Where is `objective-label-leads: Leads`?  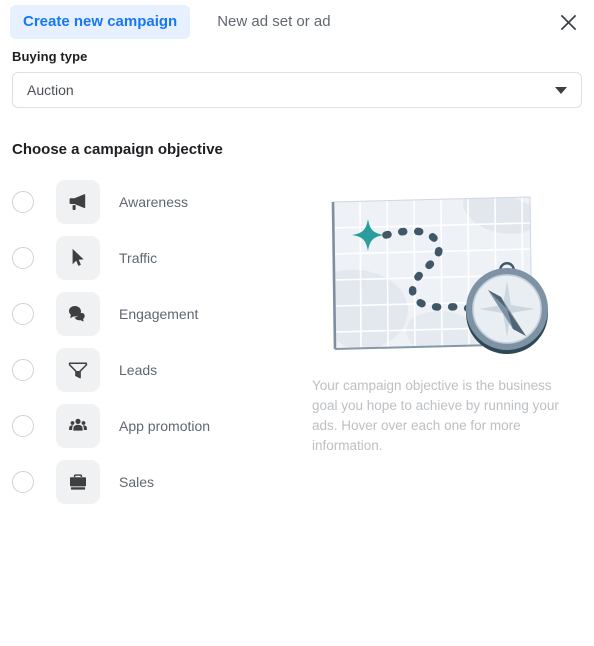
objective-label-leads: Leads is located at coordinates (138, 370).